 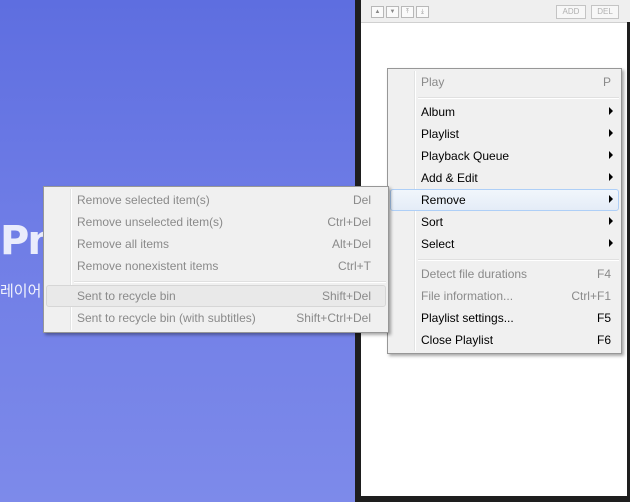 What do you see at coordinates (457, 340) in the screenshot?
I see `menu-item-label: Close Playlist` at bounding box center [457, 340].